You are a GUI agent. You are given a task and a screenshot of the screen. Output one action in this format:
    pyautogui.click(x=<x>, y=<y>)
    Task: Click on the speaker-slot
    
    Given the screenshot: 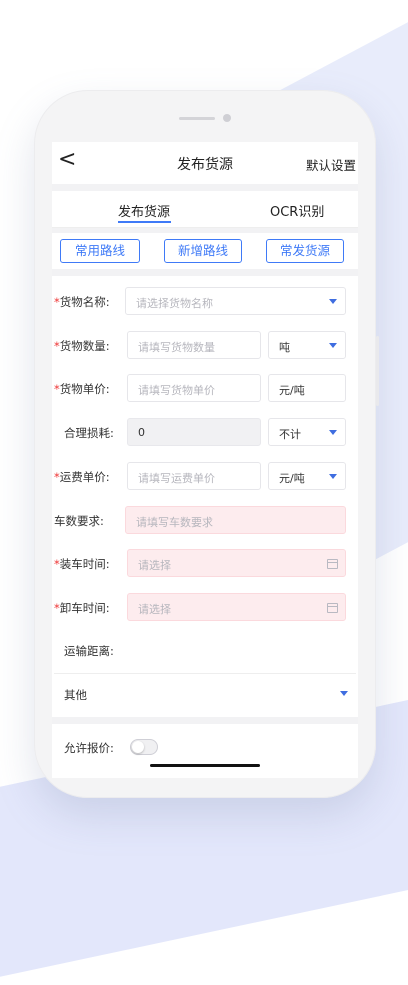 What is the action you would take?
    pyautogui.click(x=197, y=118)
    